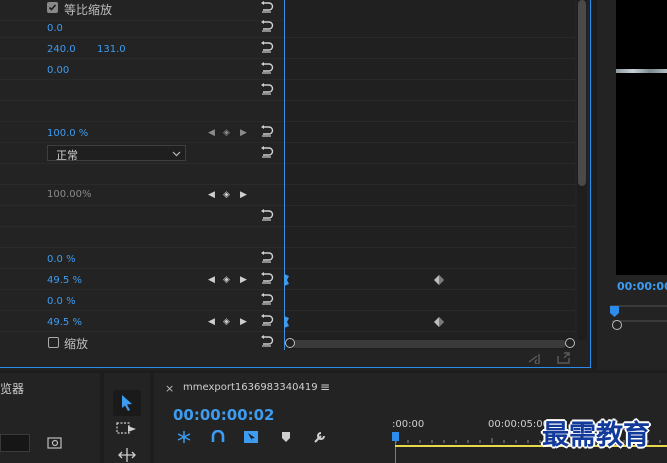 The width and height of the screenshot is (667, 463). Describe the element at coordinates (142, 321) in the screenshot. I see `row-crop-bottom: 49.5 % ◀ ◈ ▶` at that location.